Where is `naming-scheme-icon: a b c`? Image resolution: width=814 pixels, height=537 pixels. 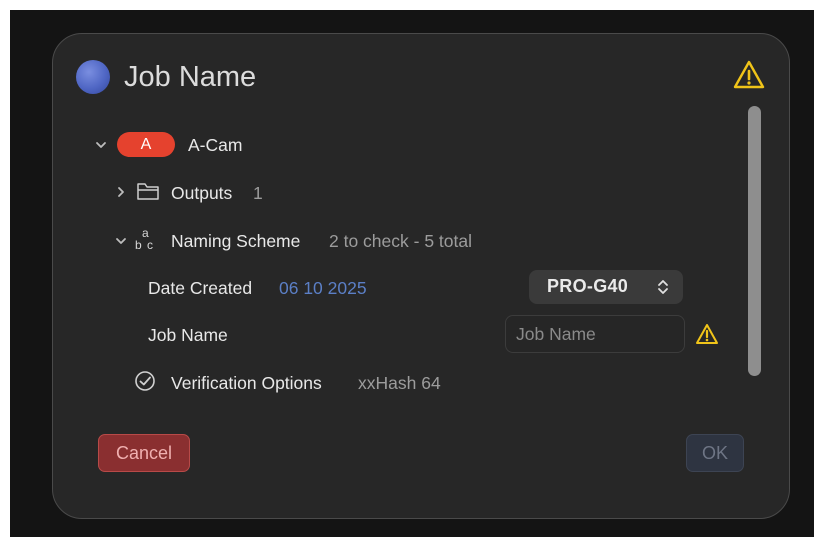 naming-scheme-icon: a b c is located at coordinates (144, 239).